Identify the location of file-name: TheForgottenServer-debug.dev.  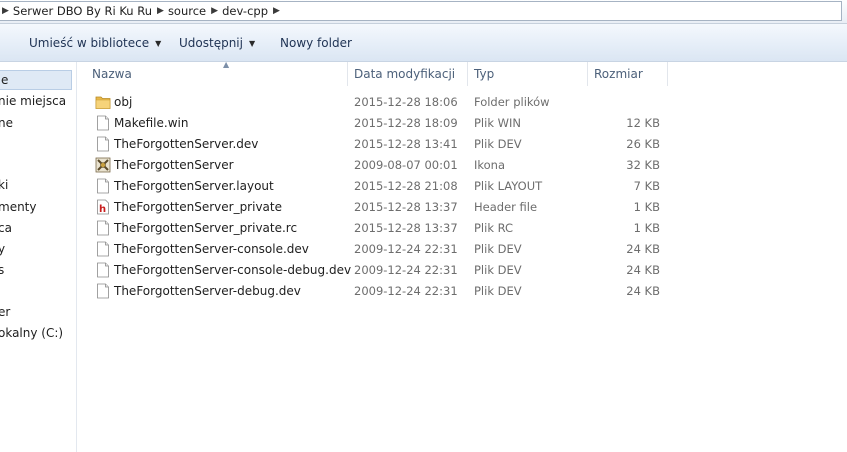
(207, 291).